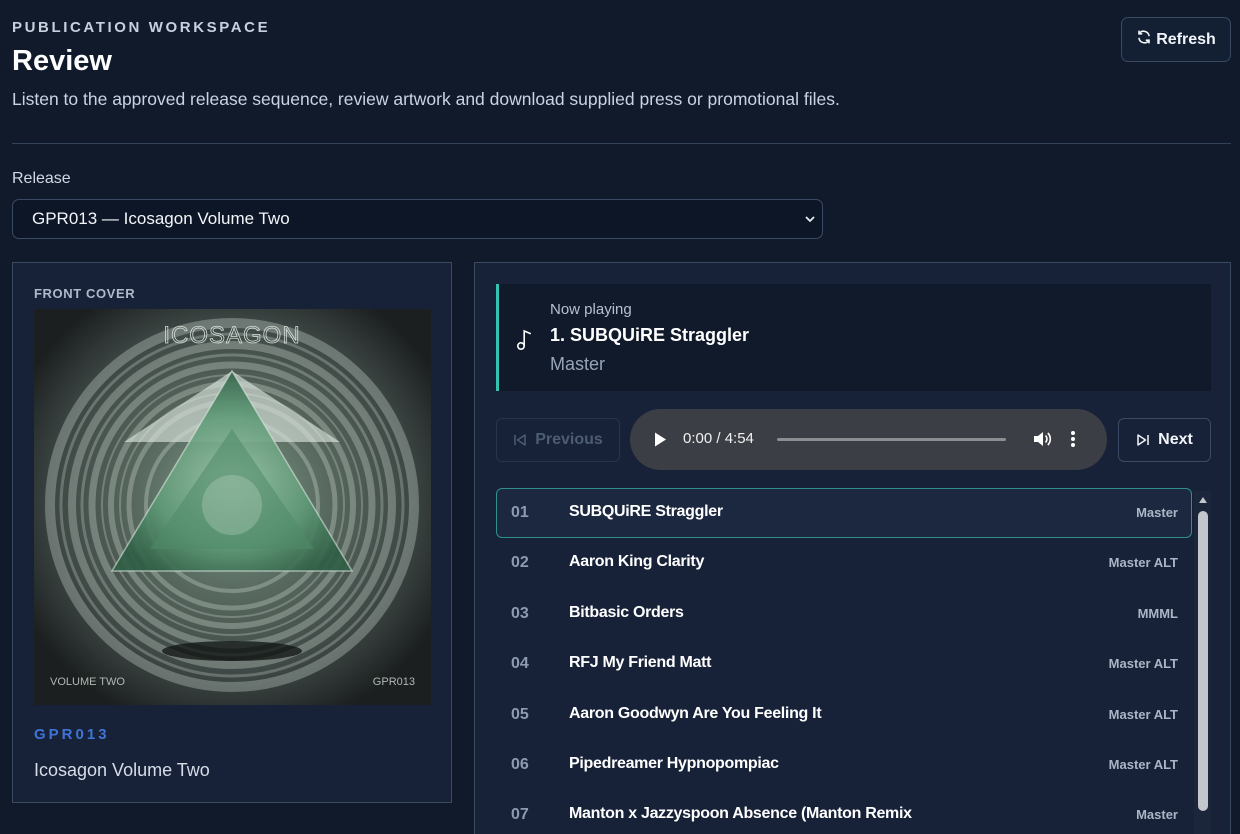 This screenshot has width=1240, height=834. I want to click on skip-previous-icon, so click(520, 440).